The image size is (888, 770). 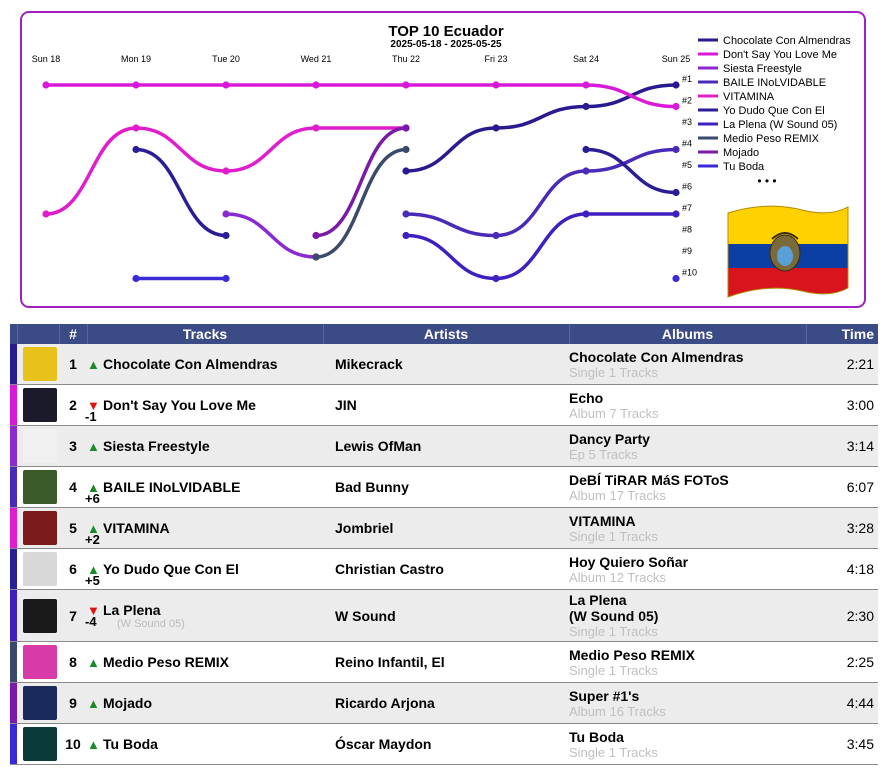 I want to click on album-name: VITAMINA, so click(x=687, y=521).